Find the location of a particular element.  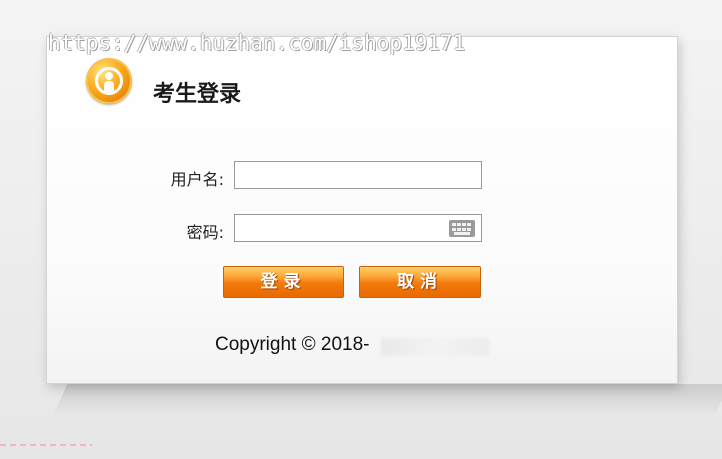

password-label: 密码: is located at coordinates (205, 232).